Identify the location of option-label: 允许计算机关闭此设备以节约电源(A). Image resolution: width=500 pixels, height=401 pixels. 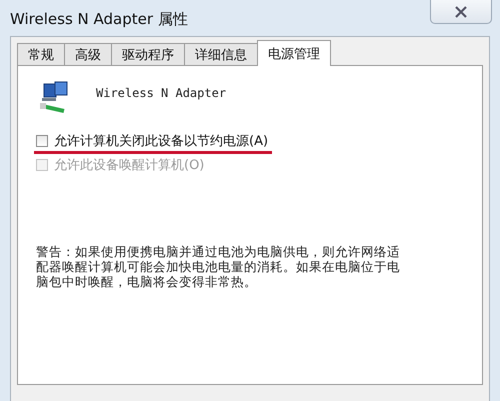
(161, 141).